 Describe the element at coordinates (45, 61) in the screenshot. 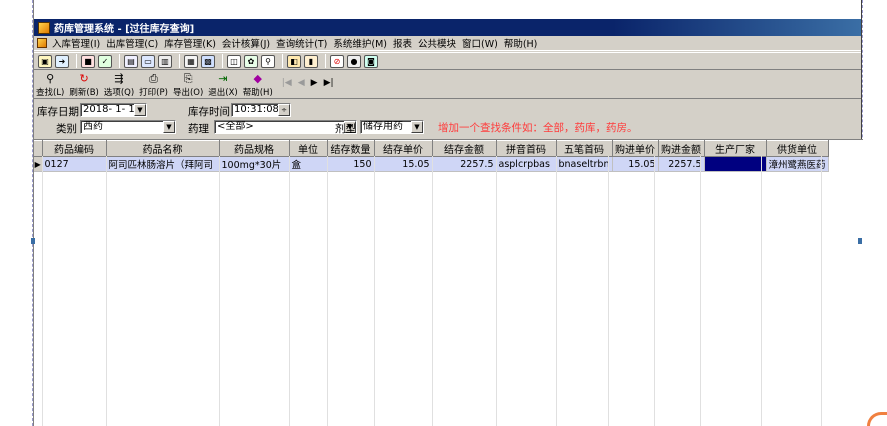

I see `new-doc-icon: ▣` at that location.